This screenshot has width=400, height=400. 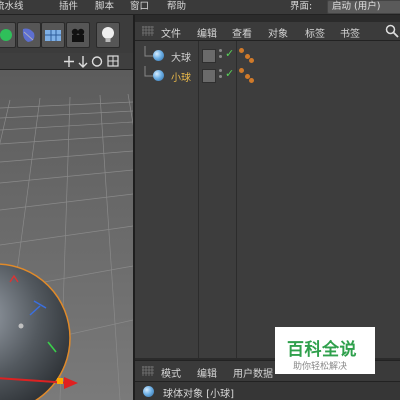 I want to click on object-row-small-ball: 小球 ✓, so click(x=267, y=76).